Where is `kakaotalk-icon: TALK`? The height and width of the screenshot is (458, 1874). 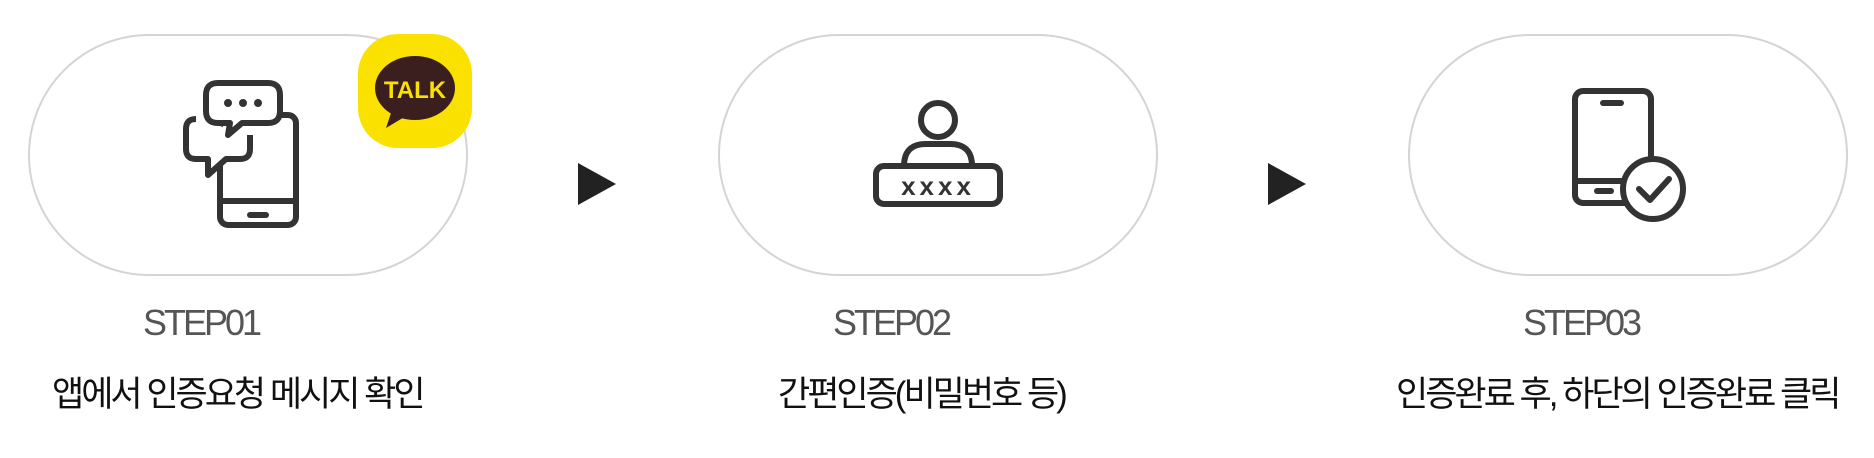
kakaotalk-icon: TALK is located at coordinates (415, 92).